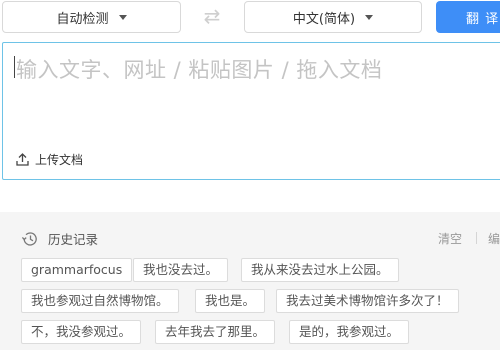 This screenshot has height=350, width=500. Describe the element at coordinates (324, 19) in the screenshot. I see `target-language-label: 中文(简体)` at that location.